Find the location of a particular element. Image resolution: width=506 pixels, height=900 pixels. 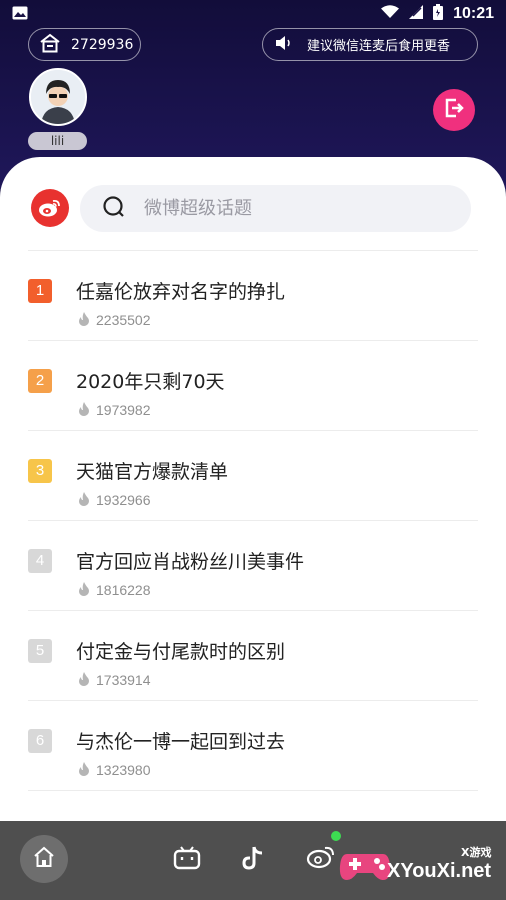

list-item: 5 付定金与付尾款时的区别 1733914 is located at coordinates (253, 656).